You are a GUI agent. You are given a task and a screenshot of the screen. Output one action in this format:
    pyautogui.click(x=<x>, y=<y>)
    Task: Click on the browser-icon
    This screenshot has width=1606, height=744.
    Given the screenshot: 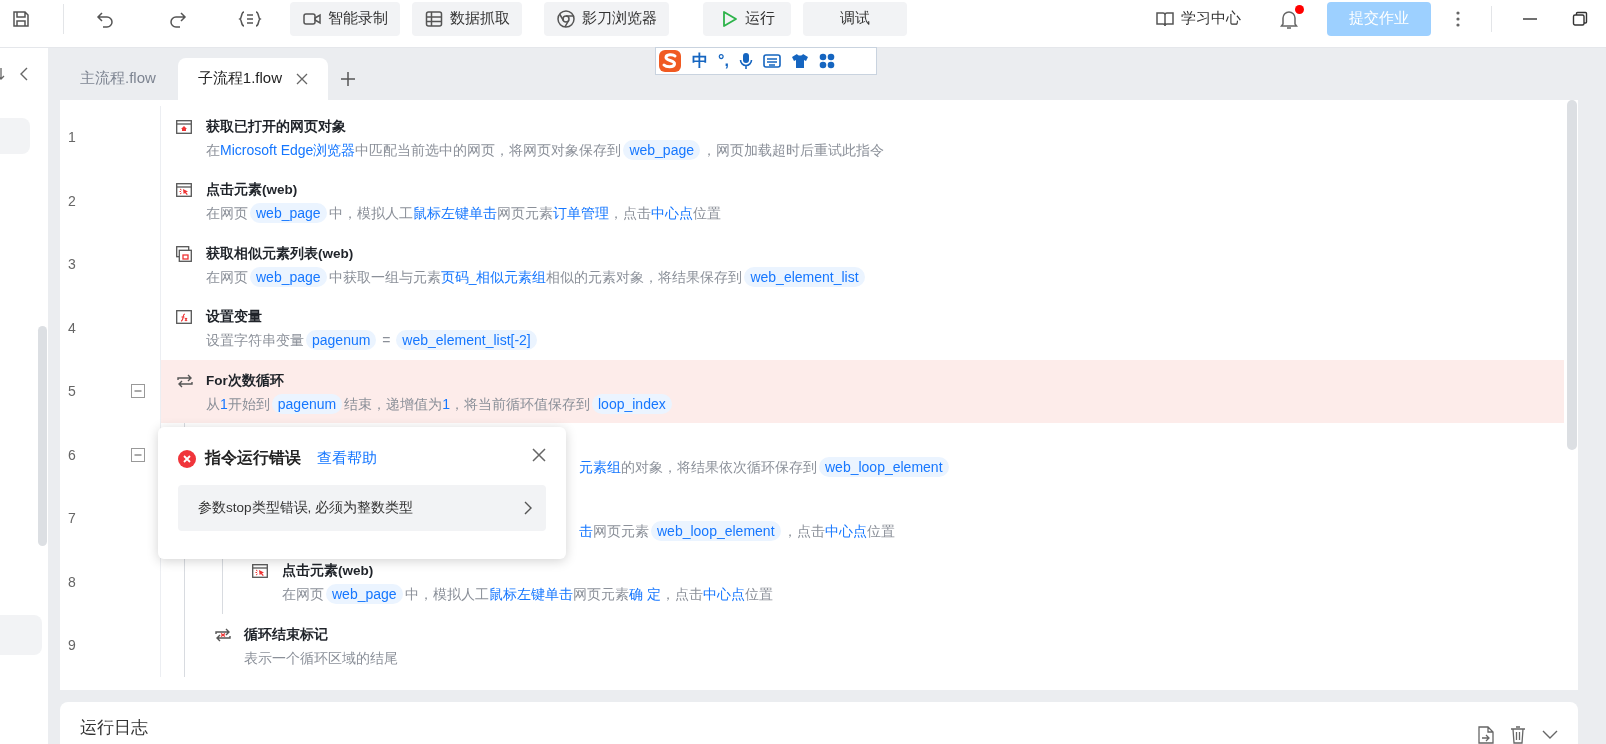 What is the action you would take?
    pyautogui.click(x=566, y=18)
    